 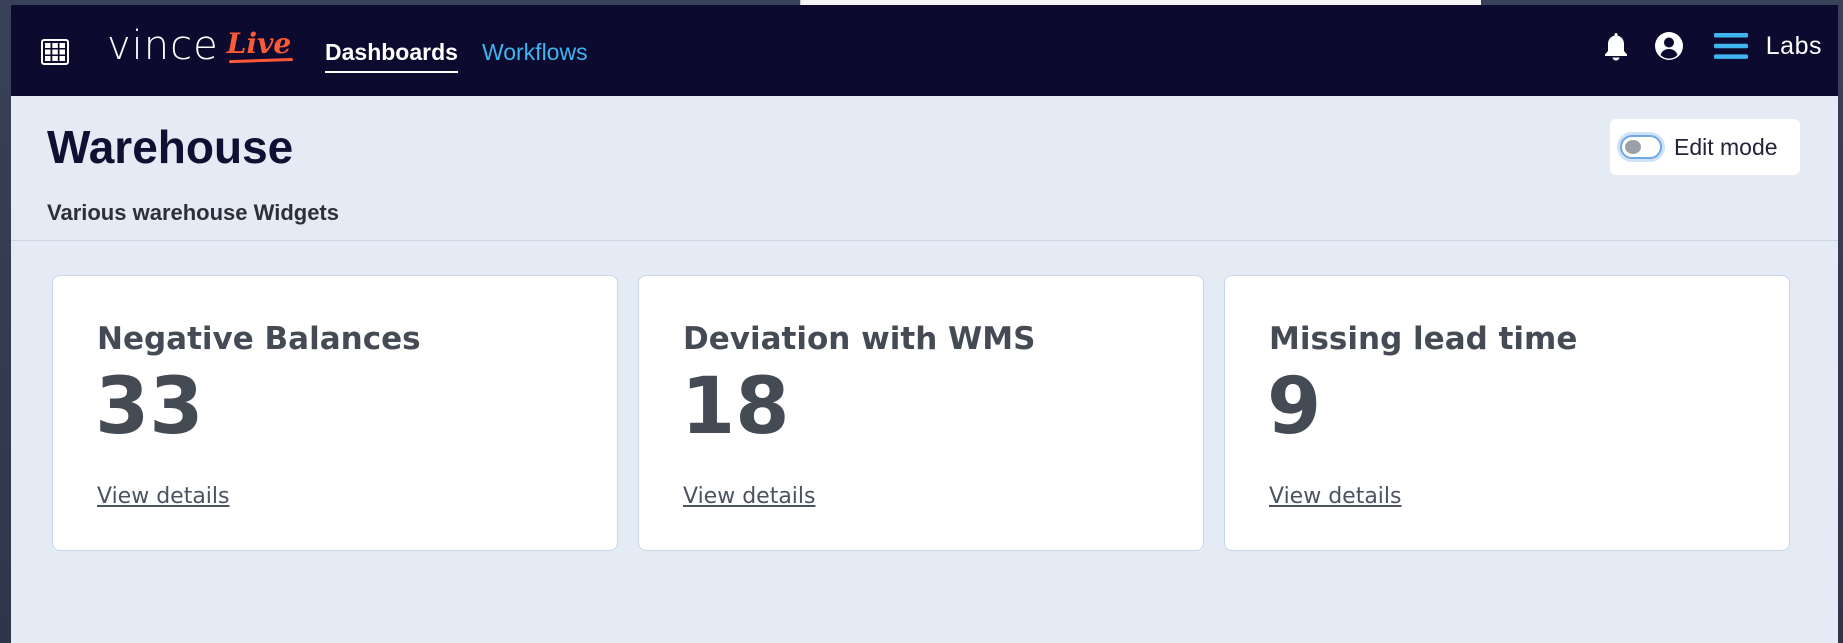 What do you see at coordinates (1726, 146) in the screenshot?
I see `edit-mode-label: Edit mode` at bounding box center [1726, 146].